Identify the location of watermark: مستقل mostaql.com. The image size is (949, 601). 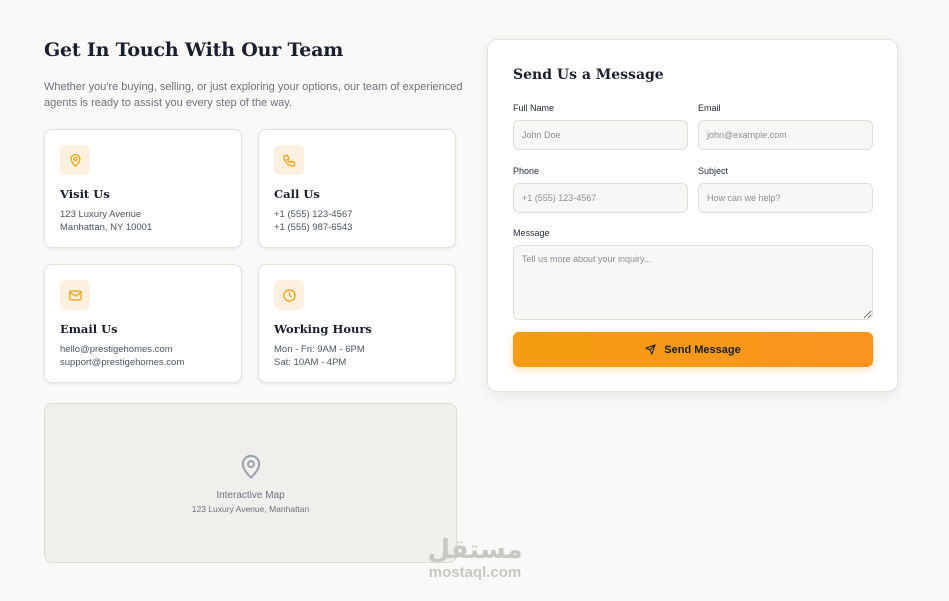
(475, 558).